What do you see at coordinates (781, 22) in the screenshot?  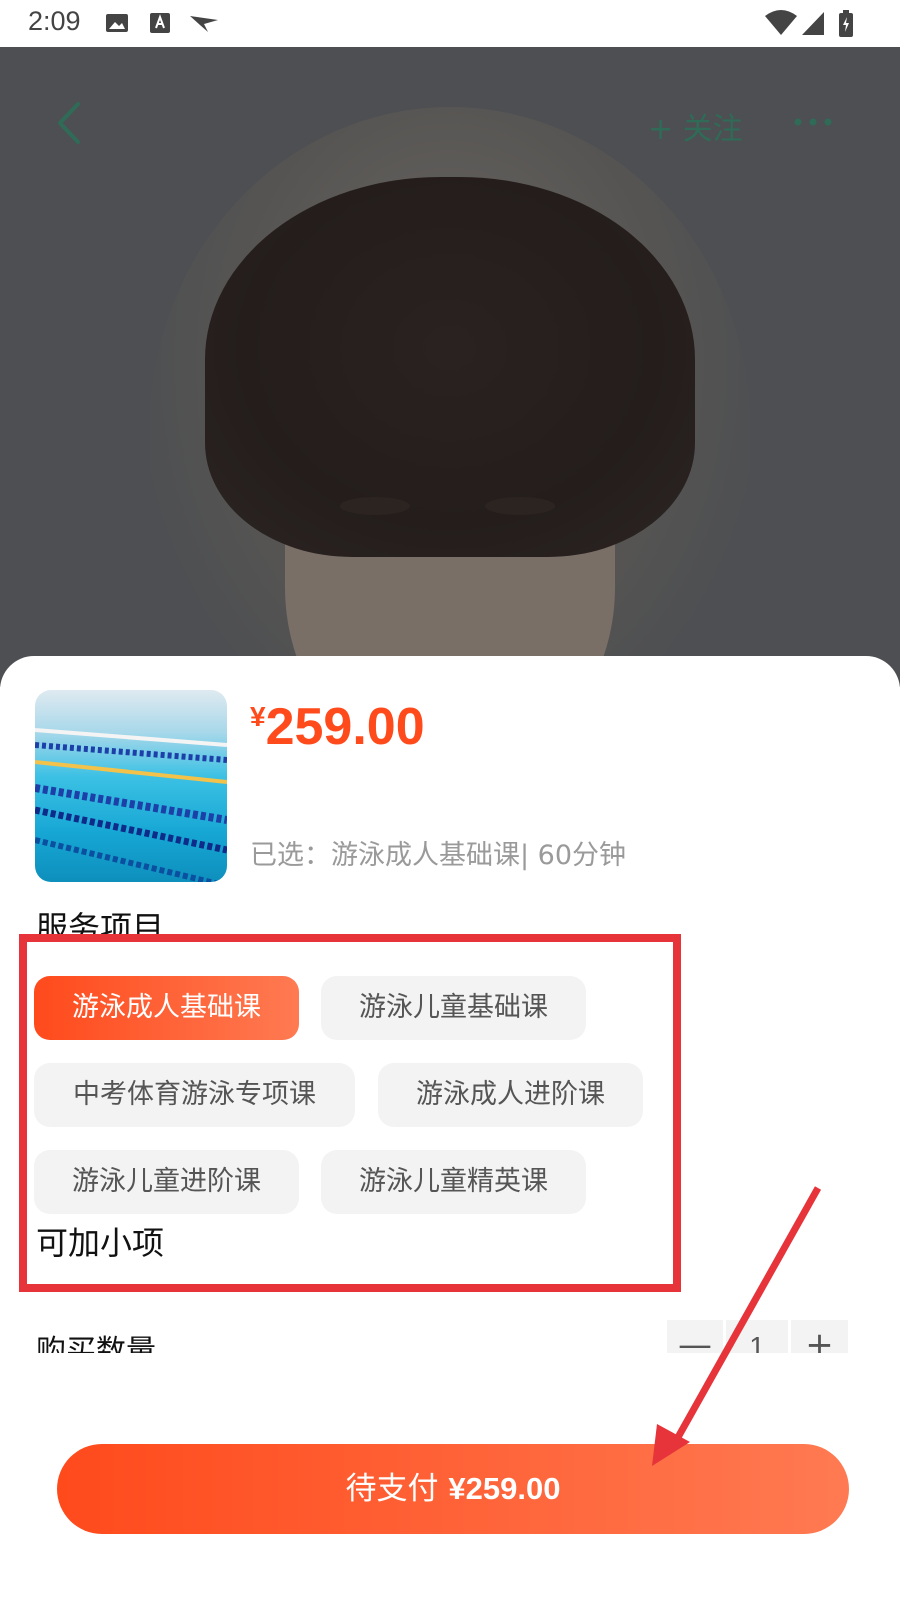 I see `wifi-icon` at bounding box center [781, 22].